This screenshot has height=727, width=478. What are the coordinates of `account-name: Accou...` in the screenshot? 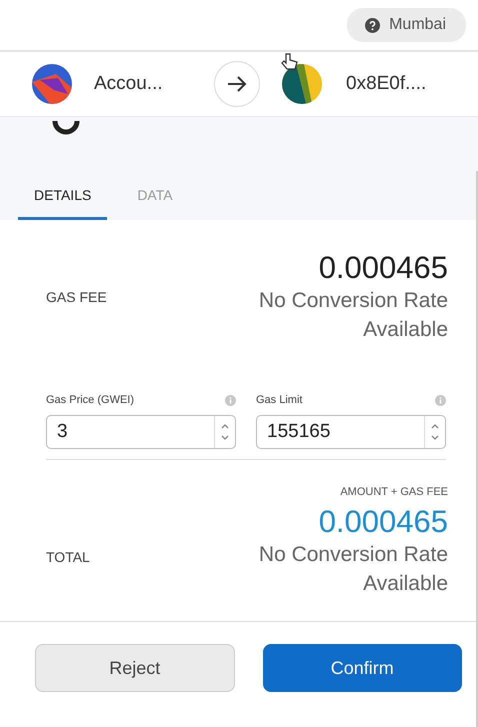 It's located at (129, 84).